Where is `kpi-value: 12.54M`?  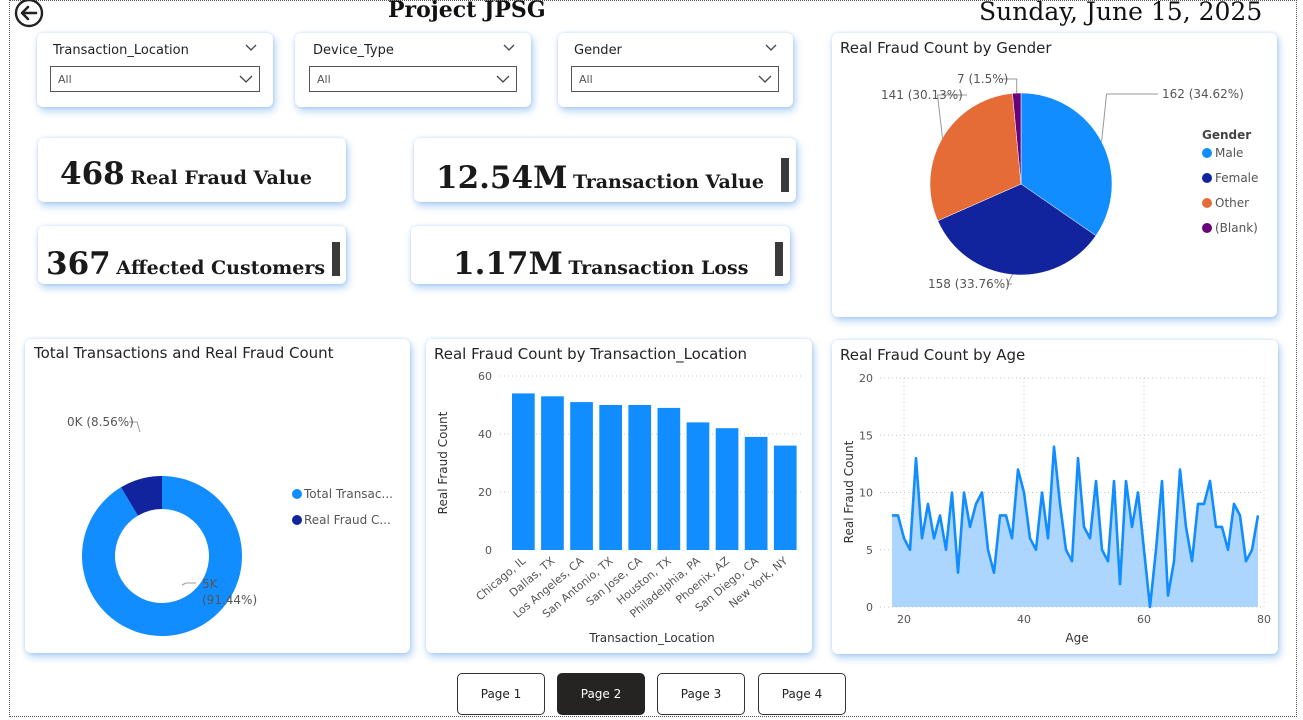
kpi-value: 12.54M is located at coordinates (502, 178).